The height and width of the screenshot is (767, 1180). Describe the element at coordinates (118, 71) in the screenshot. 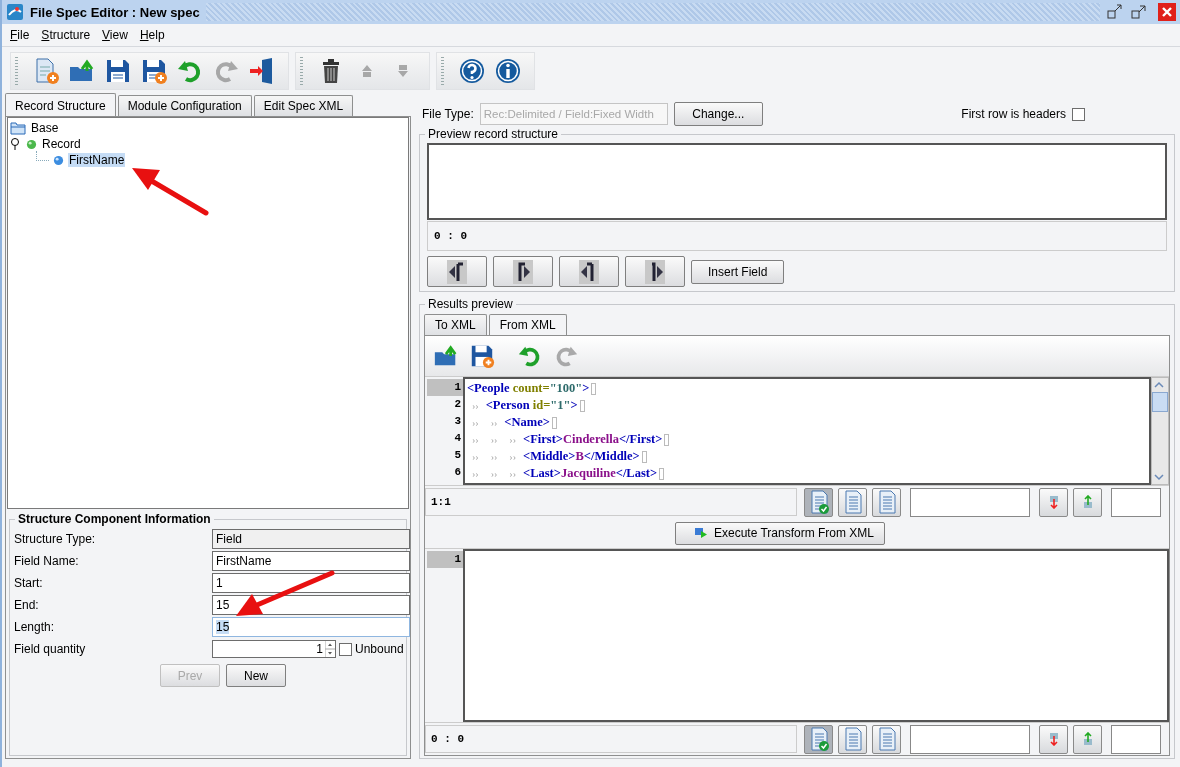

I see `save-icon` at that location.